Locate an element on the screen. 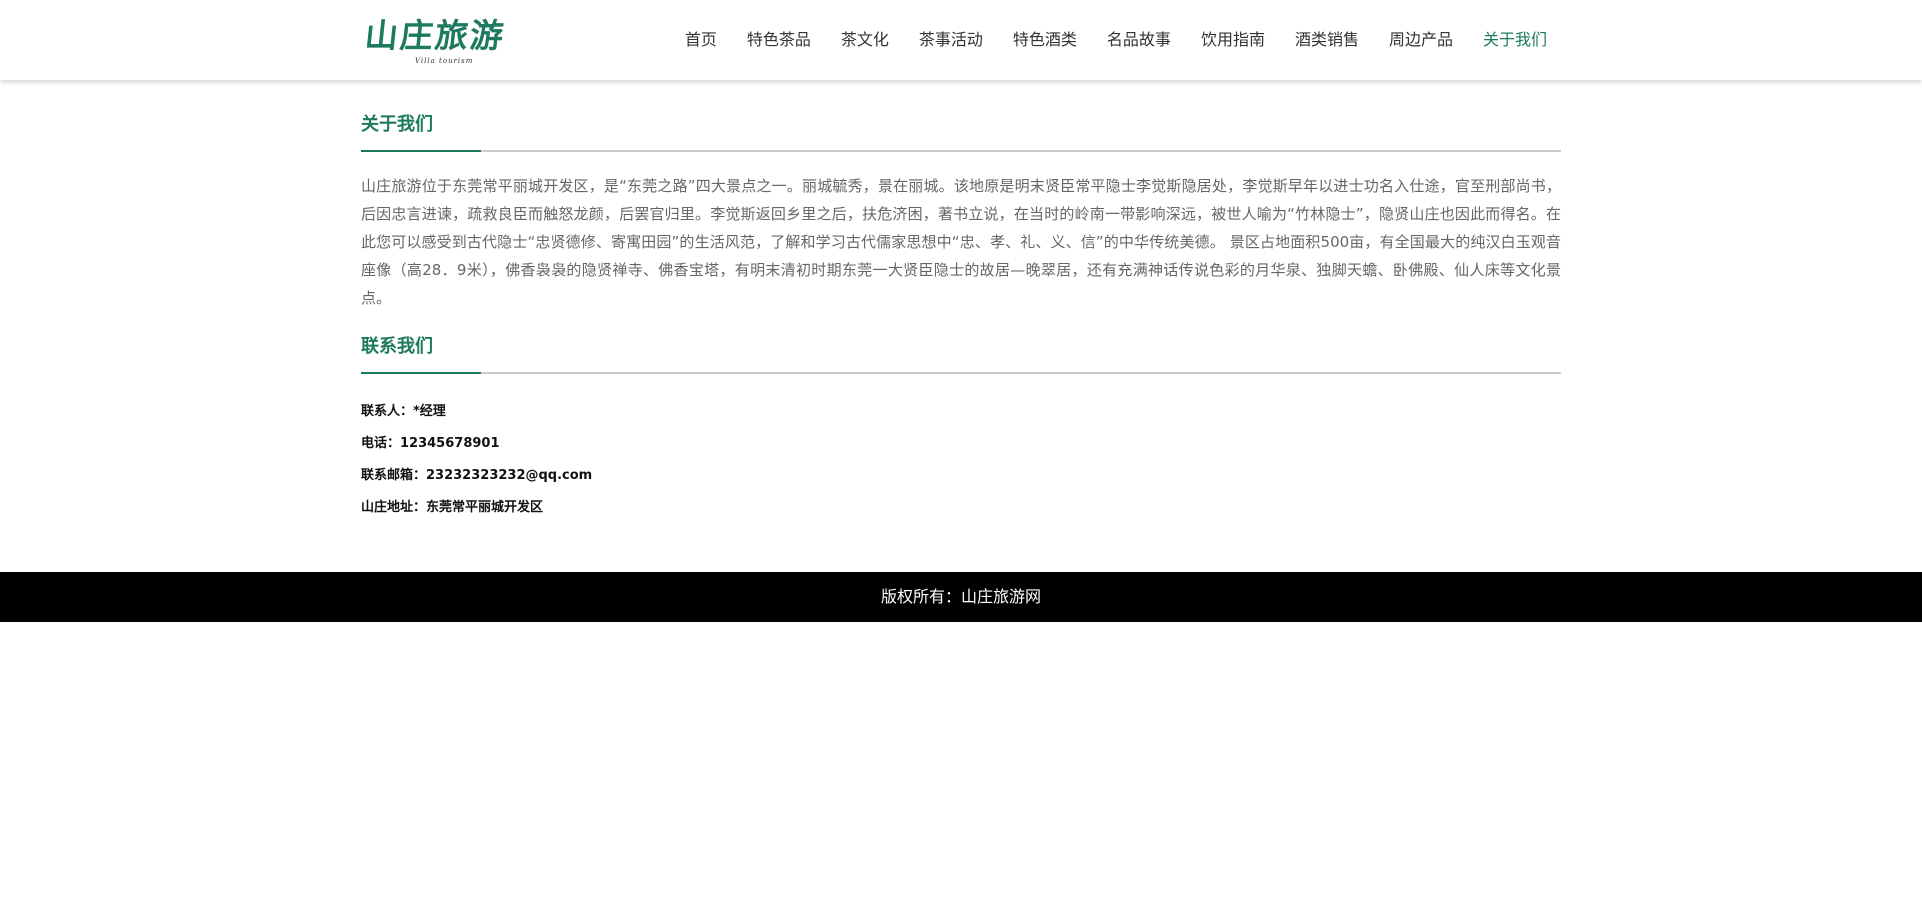  nav-item-featured-tea: 特色茶品 is located at coordinates (779, 40).